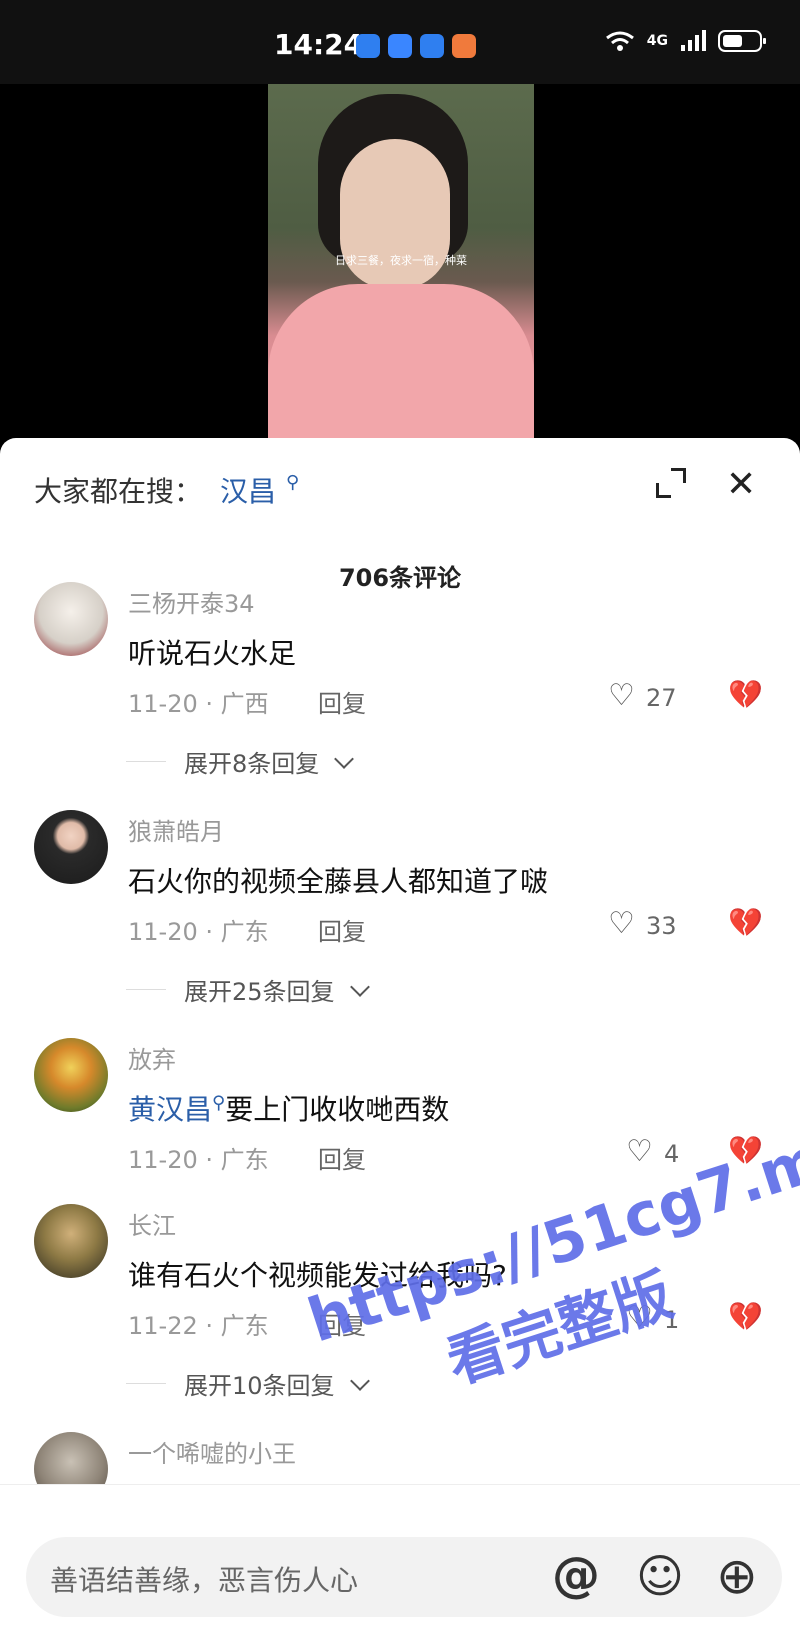  I want to click on expand-replies-label: 展开8条回复, so click(252, 764).